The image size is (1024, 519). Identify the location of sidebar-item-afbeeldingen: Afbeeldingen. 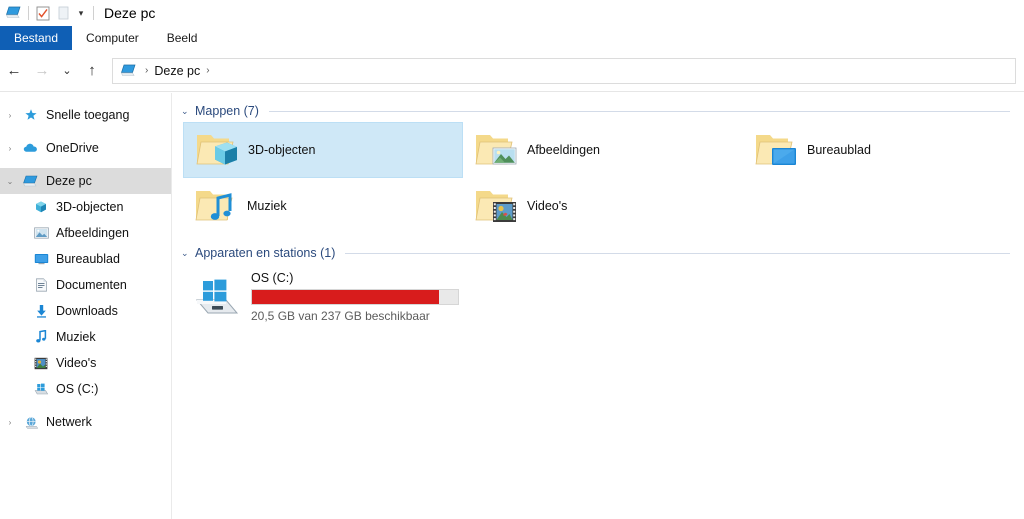
(85, 233).